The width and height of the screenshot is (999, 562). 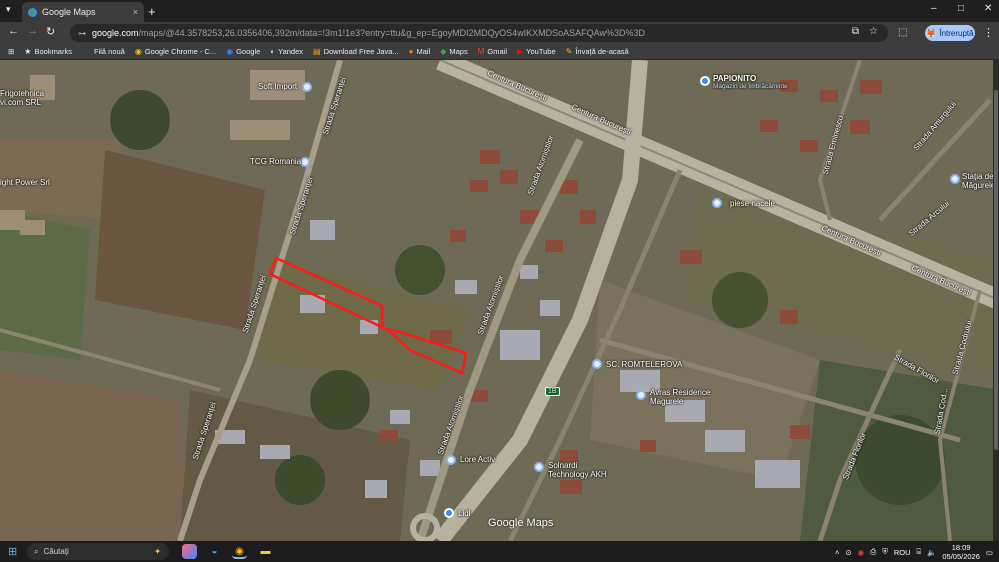 What do you see at coordinates (934, 8) in the screenshot?
I see `minimize-button: –` at bounding box center [934, 8].